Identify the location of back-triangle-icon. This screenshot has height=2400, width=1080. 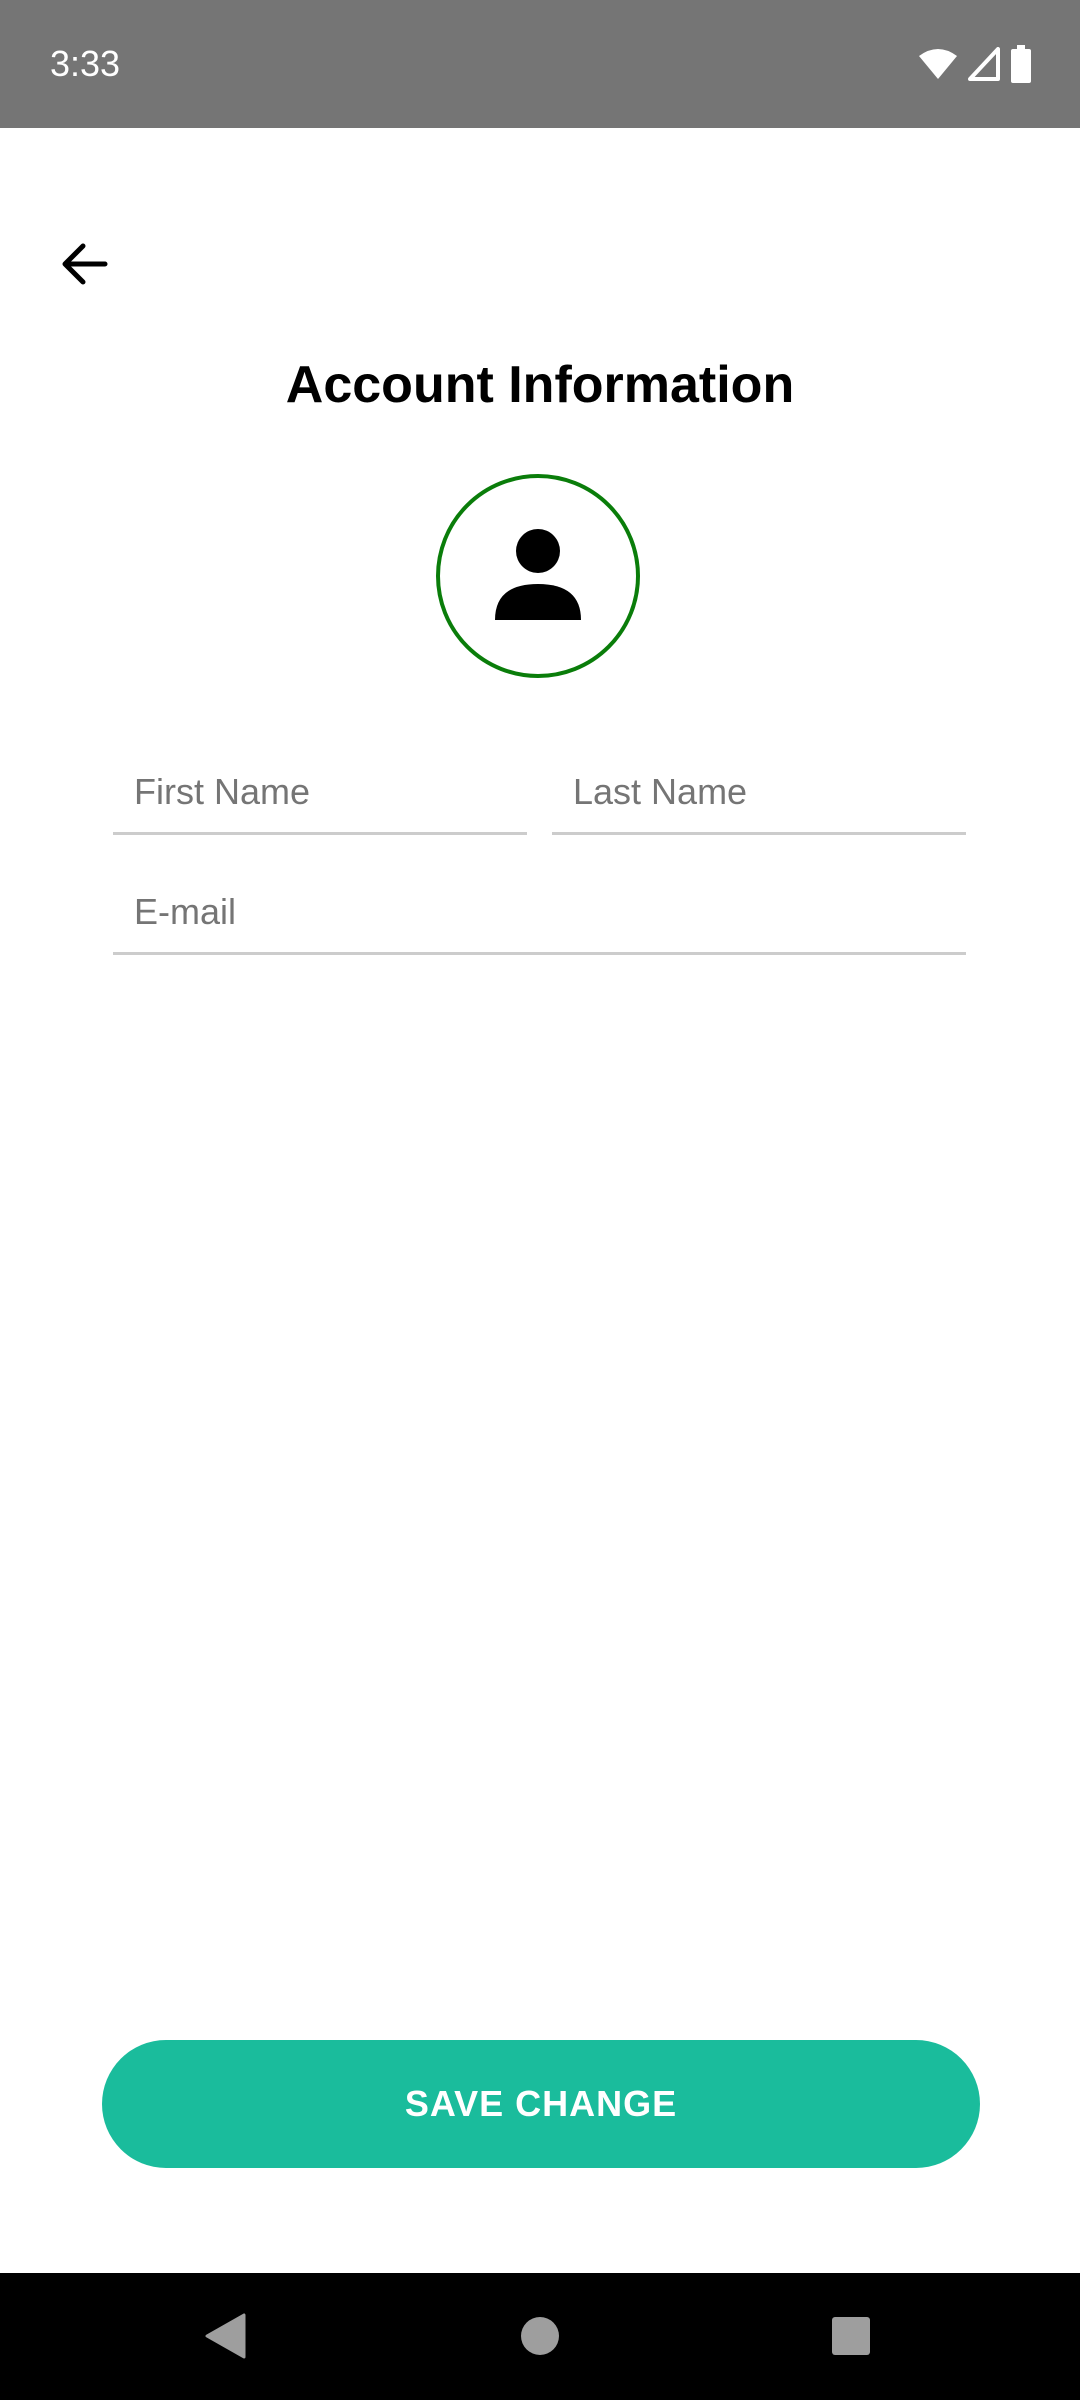
(225, 2338).